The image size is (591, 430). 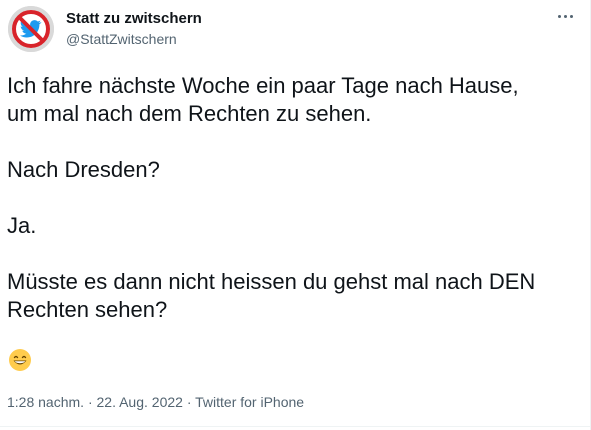 What do you see at coordinates (295, 426) in the screenshot?
I see `divider` at bounding box center [295, 426].